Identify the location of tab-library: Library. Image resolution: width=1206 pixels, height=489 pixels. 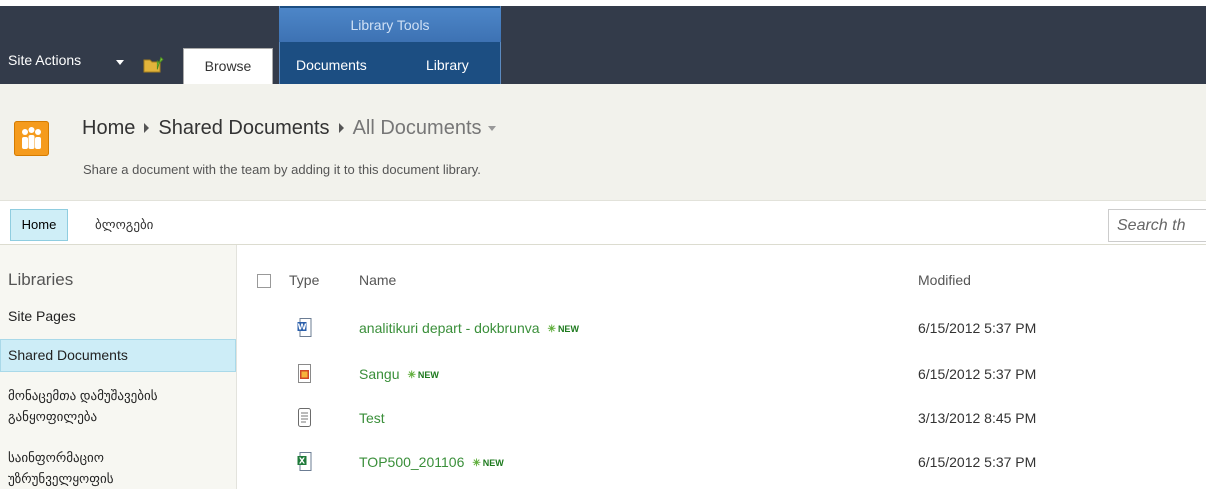
(456, 66).